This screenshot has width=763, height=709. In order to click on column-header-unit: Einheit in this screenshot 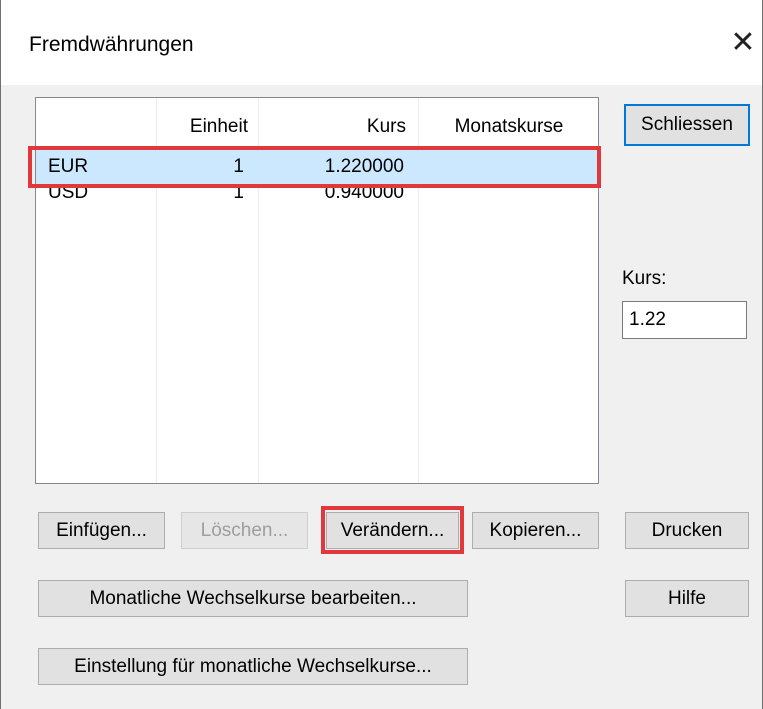, I will do `click(202, 122)`.